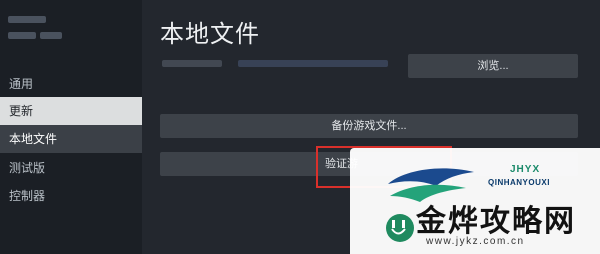 This screenshot has width=600, height=254. I want to click on sidebar-item-betas: 测试版, so click(71, 168).